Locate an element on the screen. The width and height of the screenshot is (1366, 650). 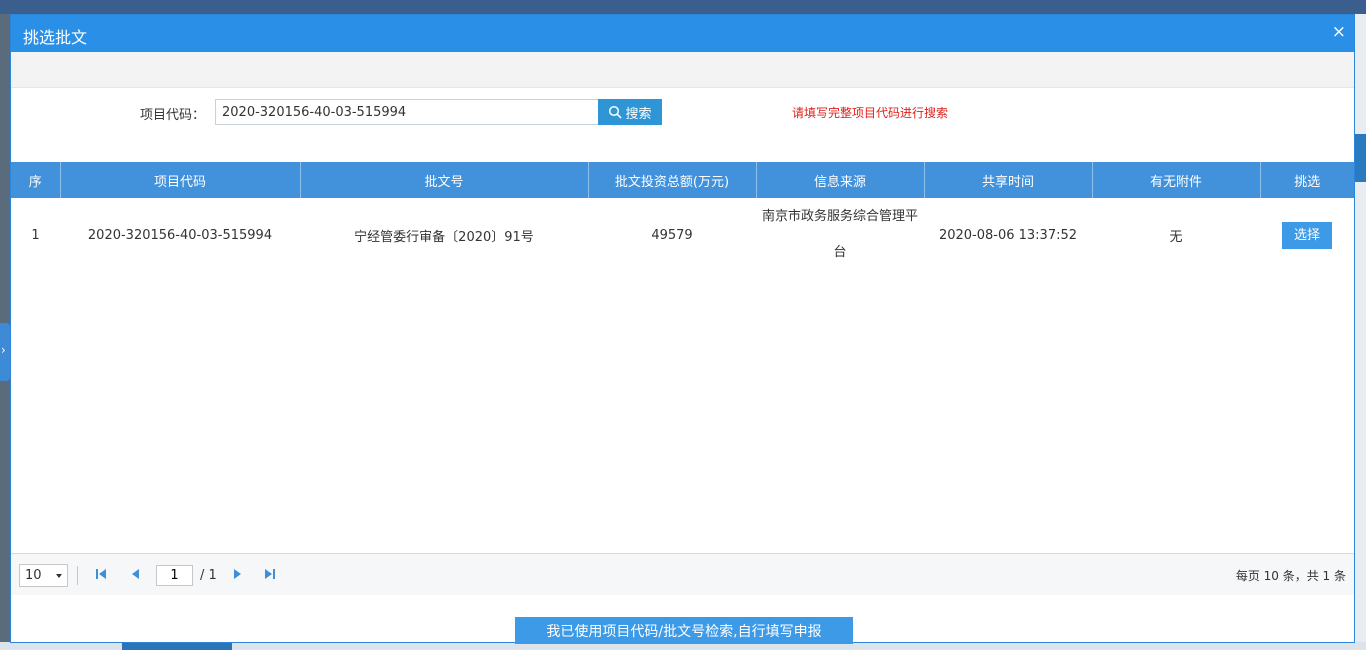
sidebar-expand-handle: › is located at coordinates (5, 352).